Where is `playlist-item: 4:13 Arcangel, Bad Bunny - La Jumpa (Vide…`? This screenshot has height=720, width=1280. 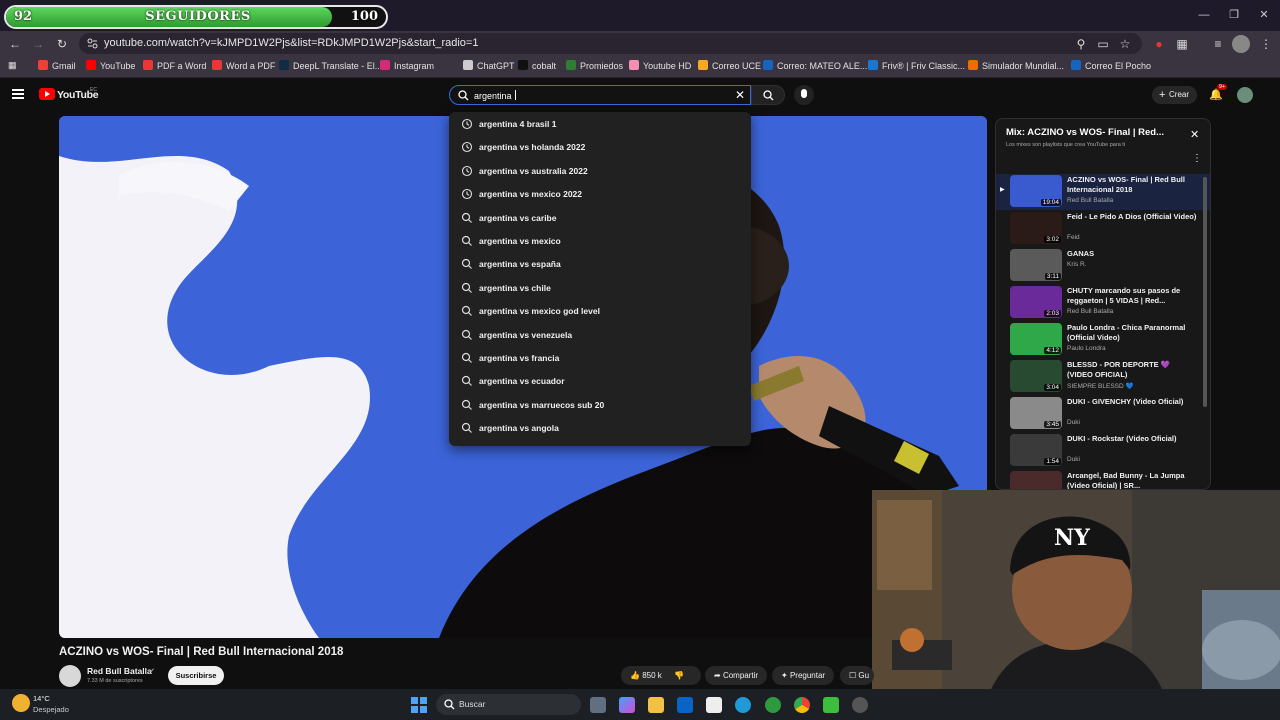 playlist-item: 4:13 Arcangel, Bad Bunny - La Jumpa (Vide… is located at coordinates (1103, 479).